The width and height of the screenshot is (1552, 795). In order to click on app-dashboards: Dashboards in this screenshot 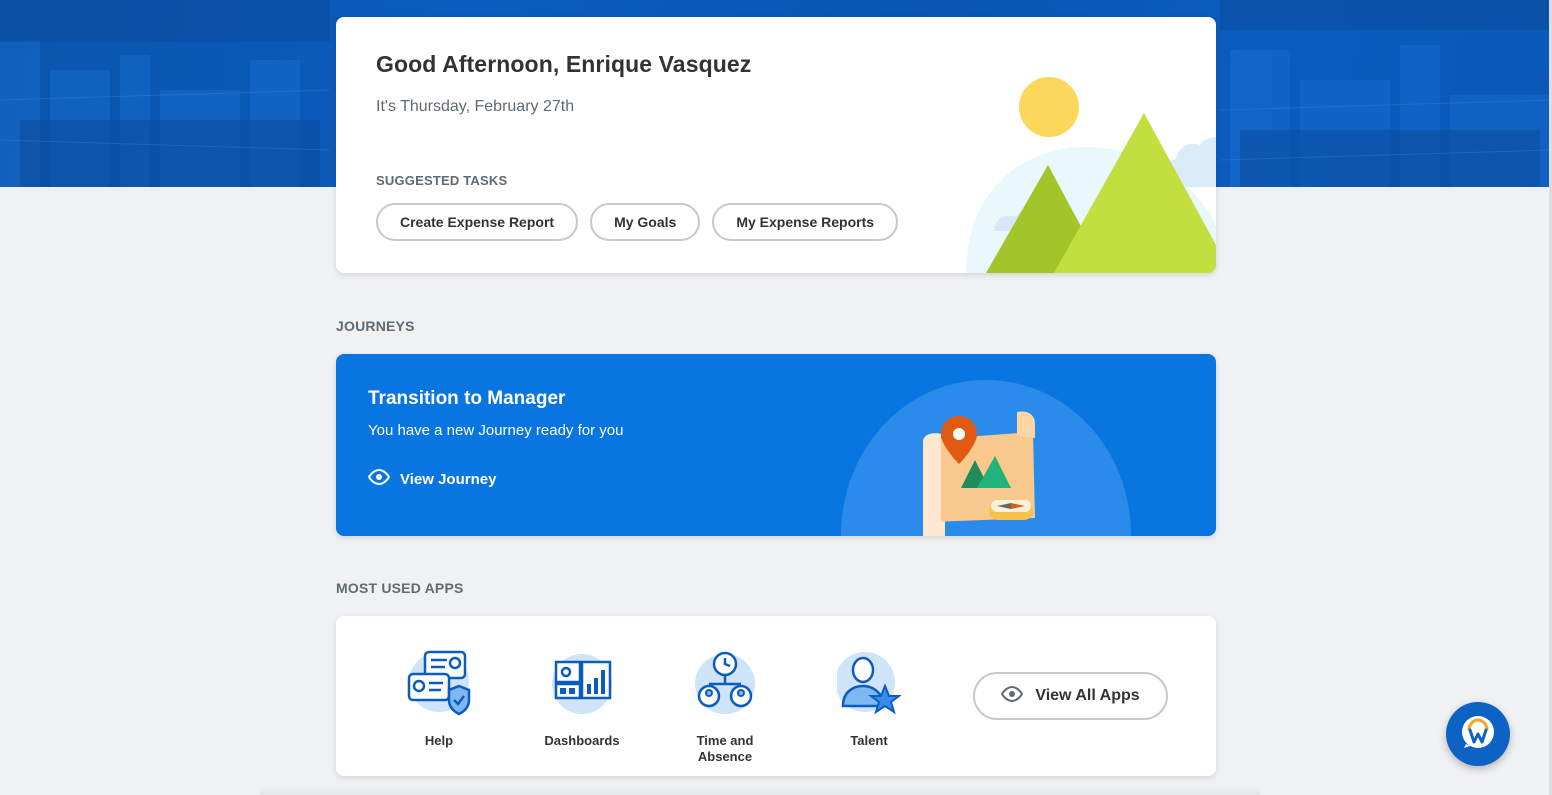, I will do `click(582, 699)`.